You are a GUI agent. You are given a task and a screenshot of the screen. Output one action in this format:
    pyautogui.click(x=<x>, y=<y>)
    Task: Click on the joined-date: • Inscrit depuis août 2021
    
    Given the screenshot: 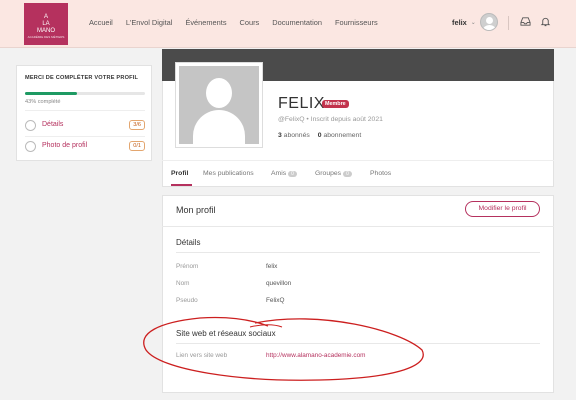 What is the action you would take?
    pyautogui.click(x=343, y=119)
    